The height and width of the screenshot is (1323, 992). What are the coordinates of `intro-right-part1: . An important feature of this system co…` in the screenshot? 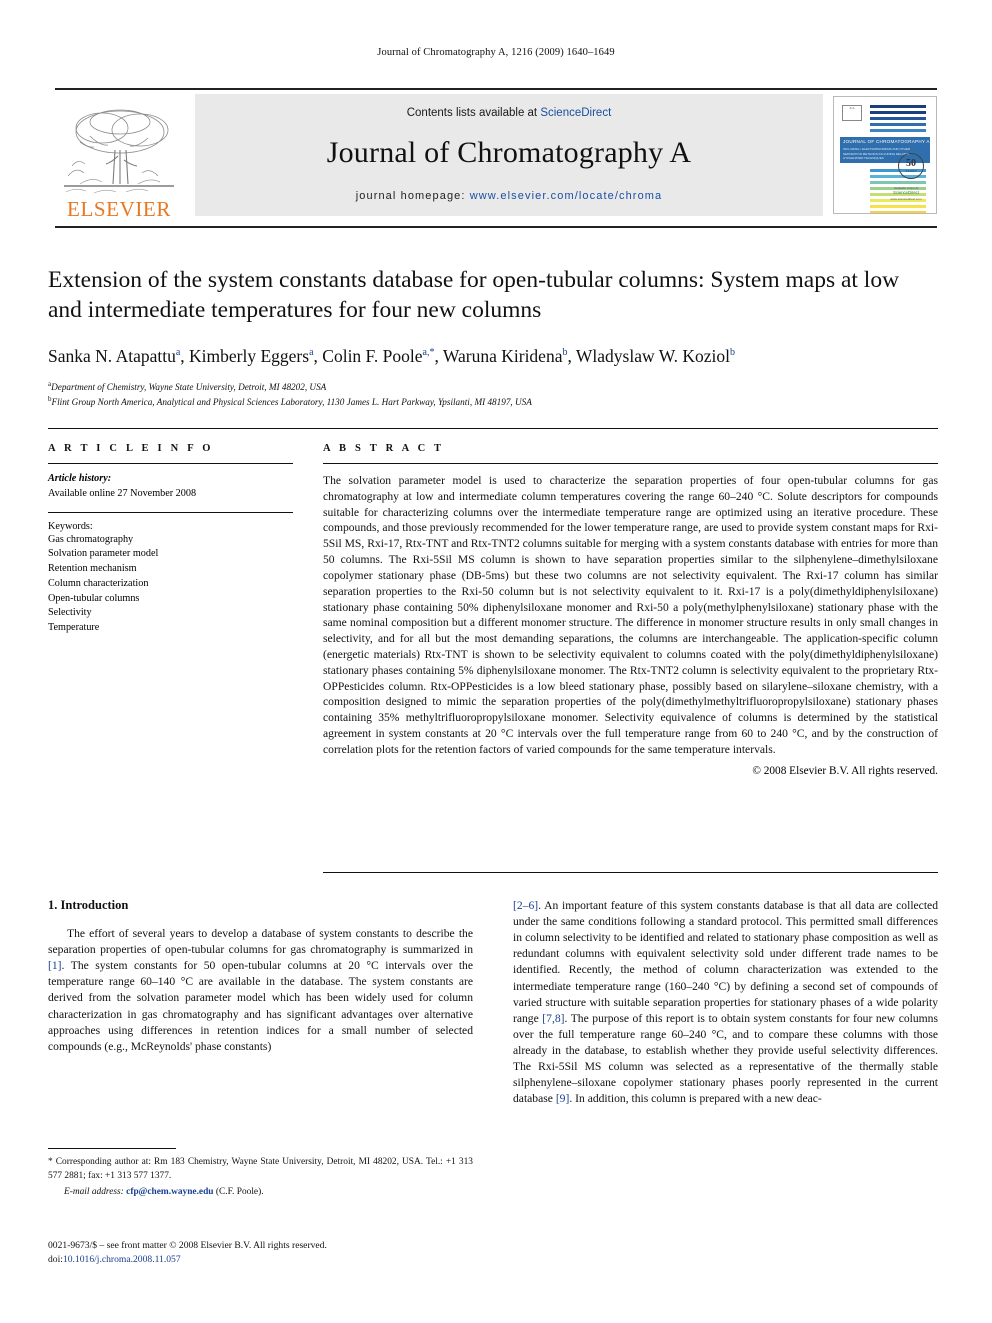 It's located at (725, 962).